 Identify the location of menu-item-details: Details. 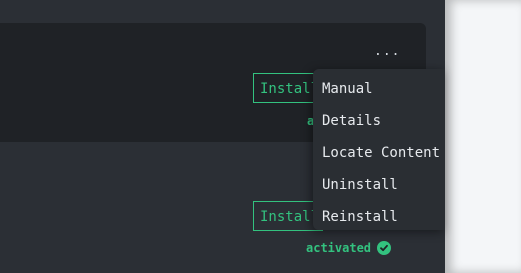
(379, 121).